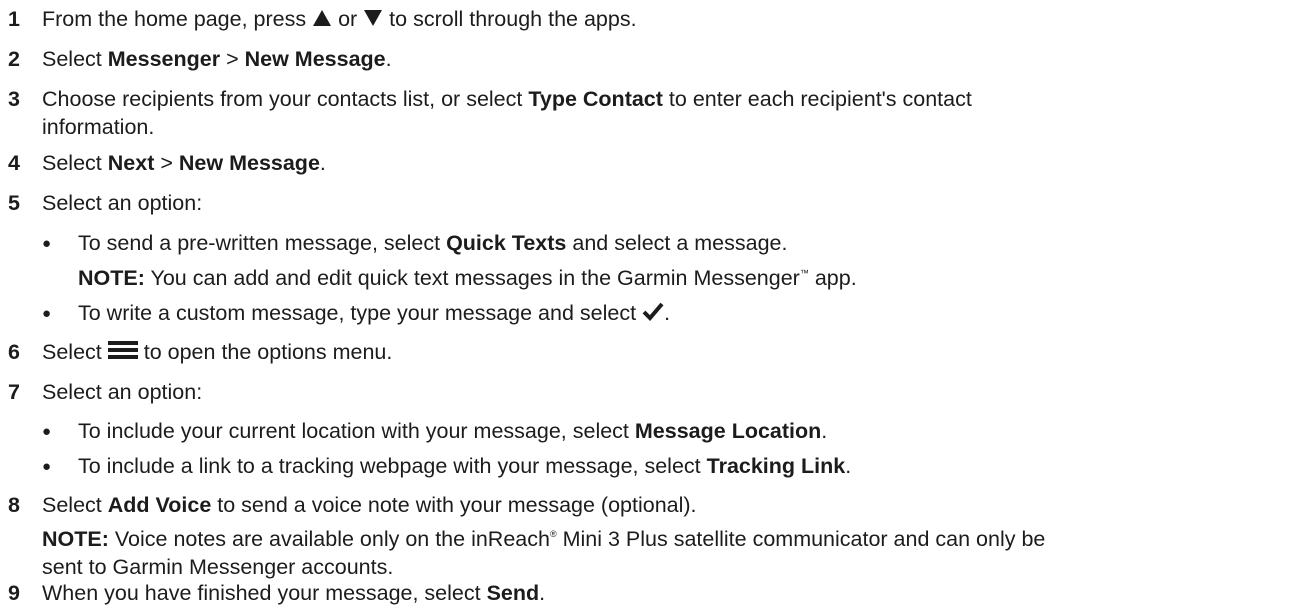 Image resolution: width=1289 pixels, height=611 pixels. I want to click on step-number: 8, so click(14, 505).